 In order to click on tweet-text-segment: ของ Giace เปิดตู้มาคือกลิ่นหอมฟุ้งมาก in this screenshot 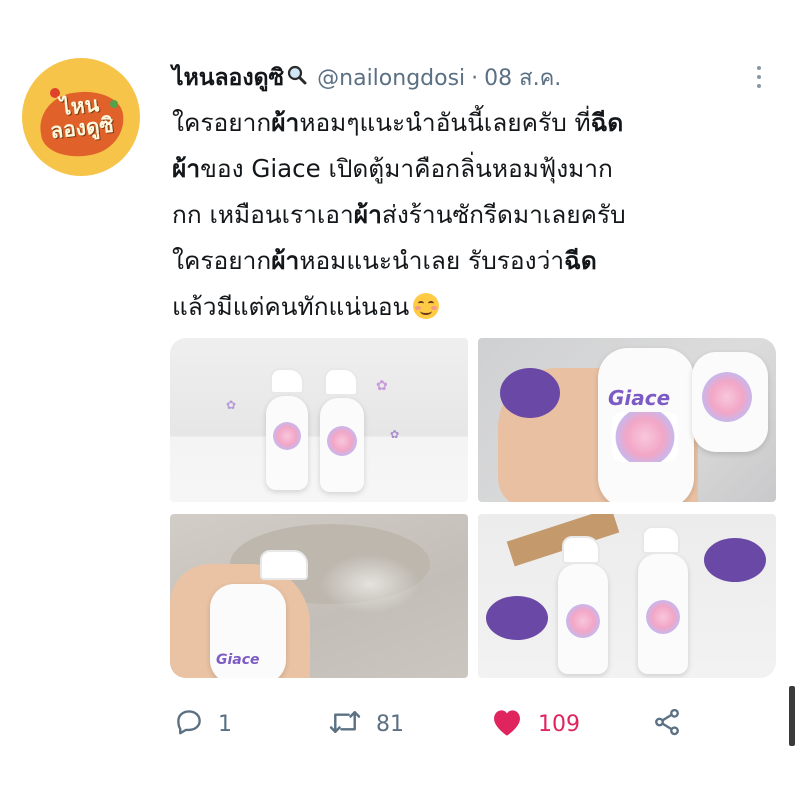, I will do `click(406, 168)`.